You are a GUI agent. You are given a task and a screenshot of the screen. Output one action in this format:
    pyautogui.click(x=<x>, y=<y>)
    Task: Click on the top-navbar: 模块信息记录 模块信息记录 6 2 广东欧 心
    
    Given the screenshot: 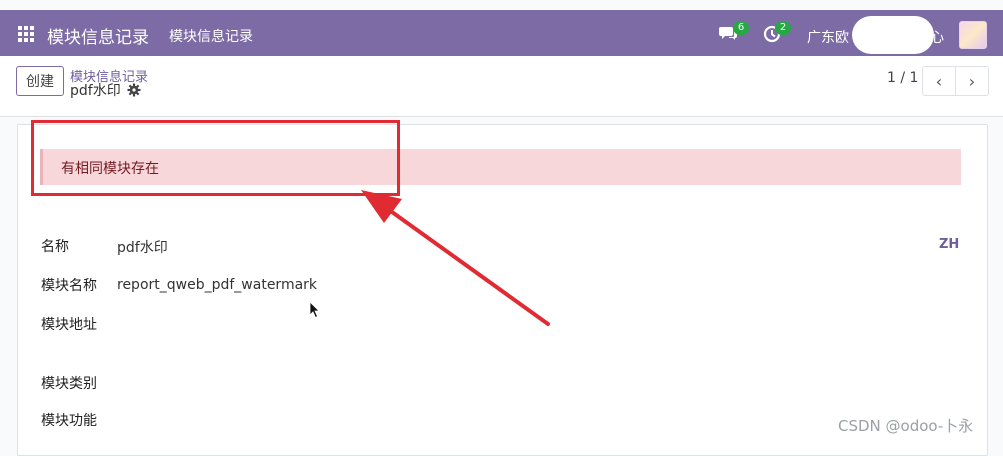 What is the action you would take?
    pyautogui.click(x=501, y=33)
    